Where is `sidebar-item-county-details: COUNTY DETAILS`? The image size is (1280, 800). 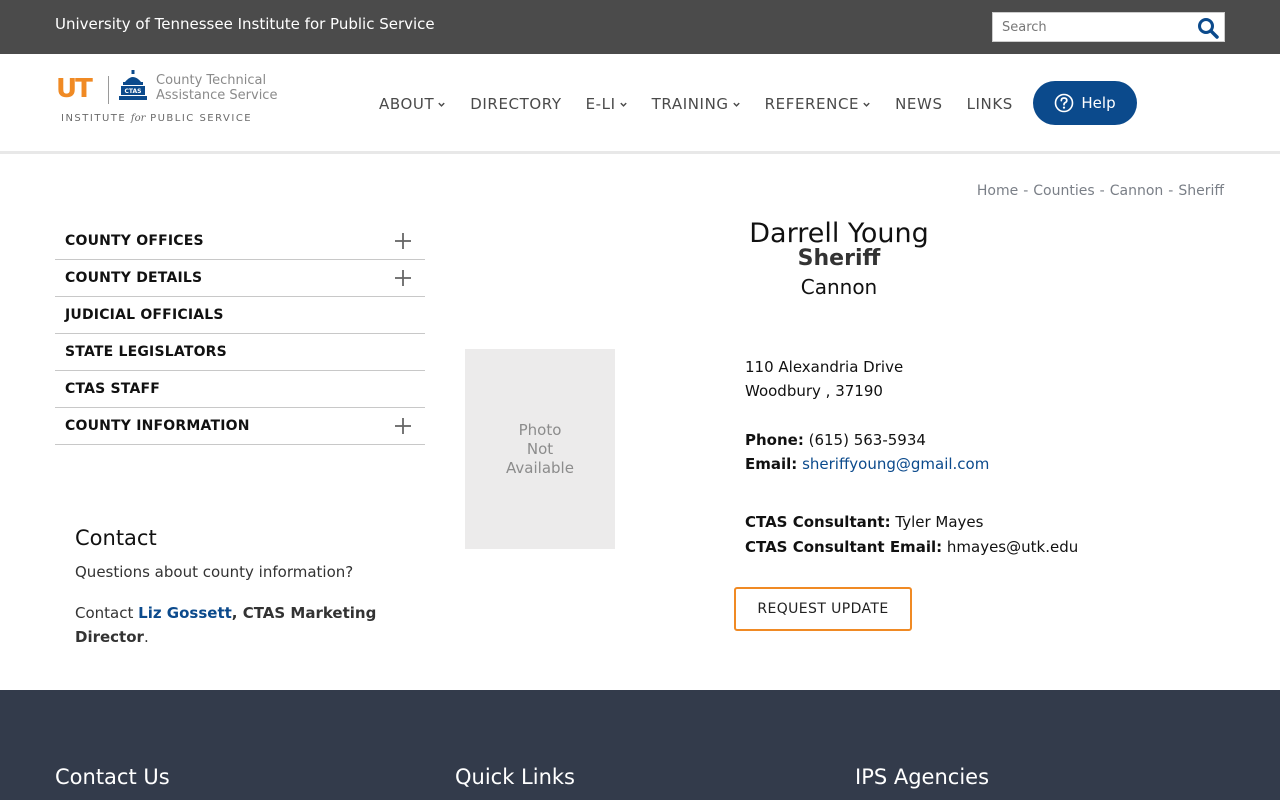
sidebar-item-county-details: COUNTY DETAILS is located at coordinates (240, 278).